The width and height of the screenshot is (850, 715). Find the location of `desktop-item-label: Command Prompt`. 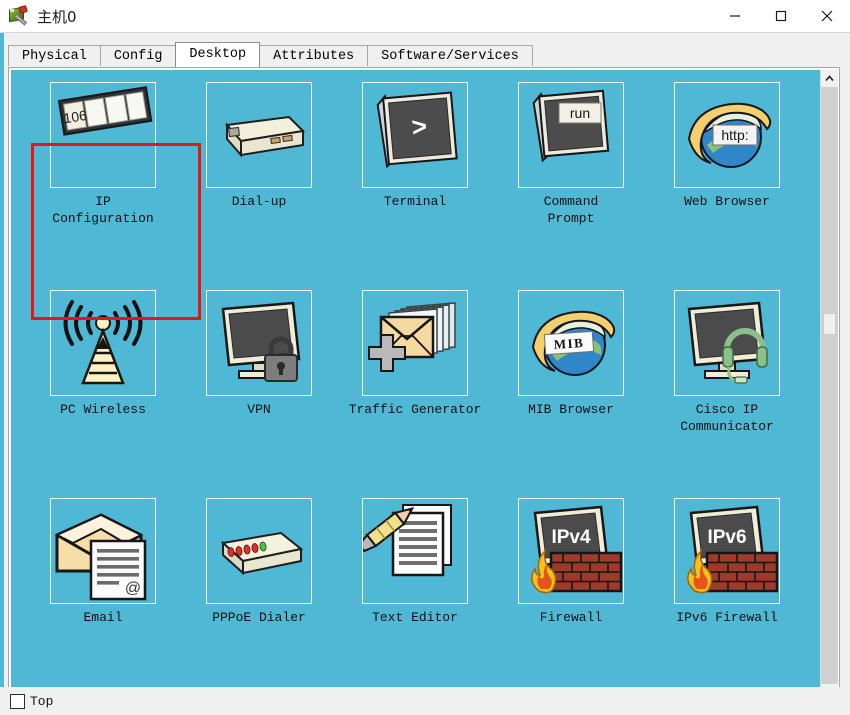

desktop-item-label: Command Prompt is located at coordinates (571, 210).